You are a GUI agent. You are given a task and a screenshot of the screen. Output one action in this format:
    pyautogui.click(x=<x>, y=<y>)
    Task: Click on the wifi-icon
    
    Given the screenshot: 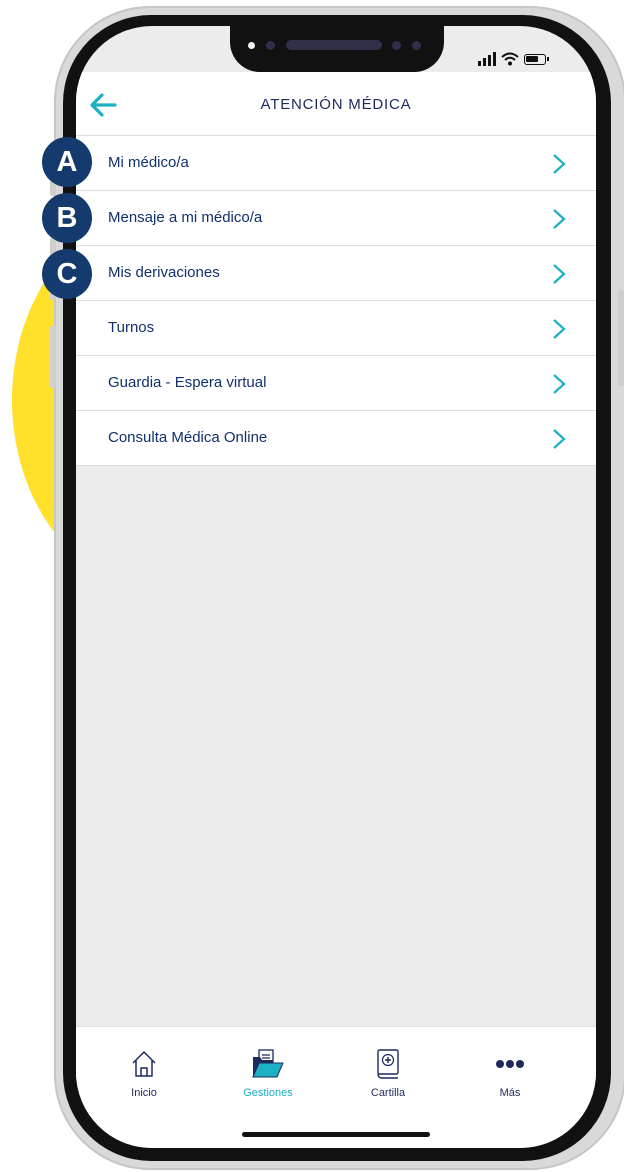 What is the action you would take?
    pyautogui.click(x=510, y=59)
    